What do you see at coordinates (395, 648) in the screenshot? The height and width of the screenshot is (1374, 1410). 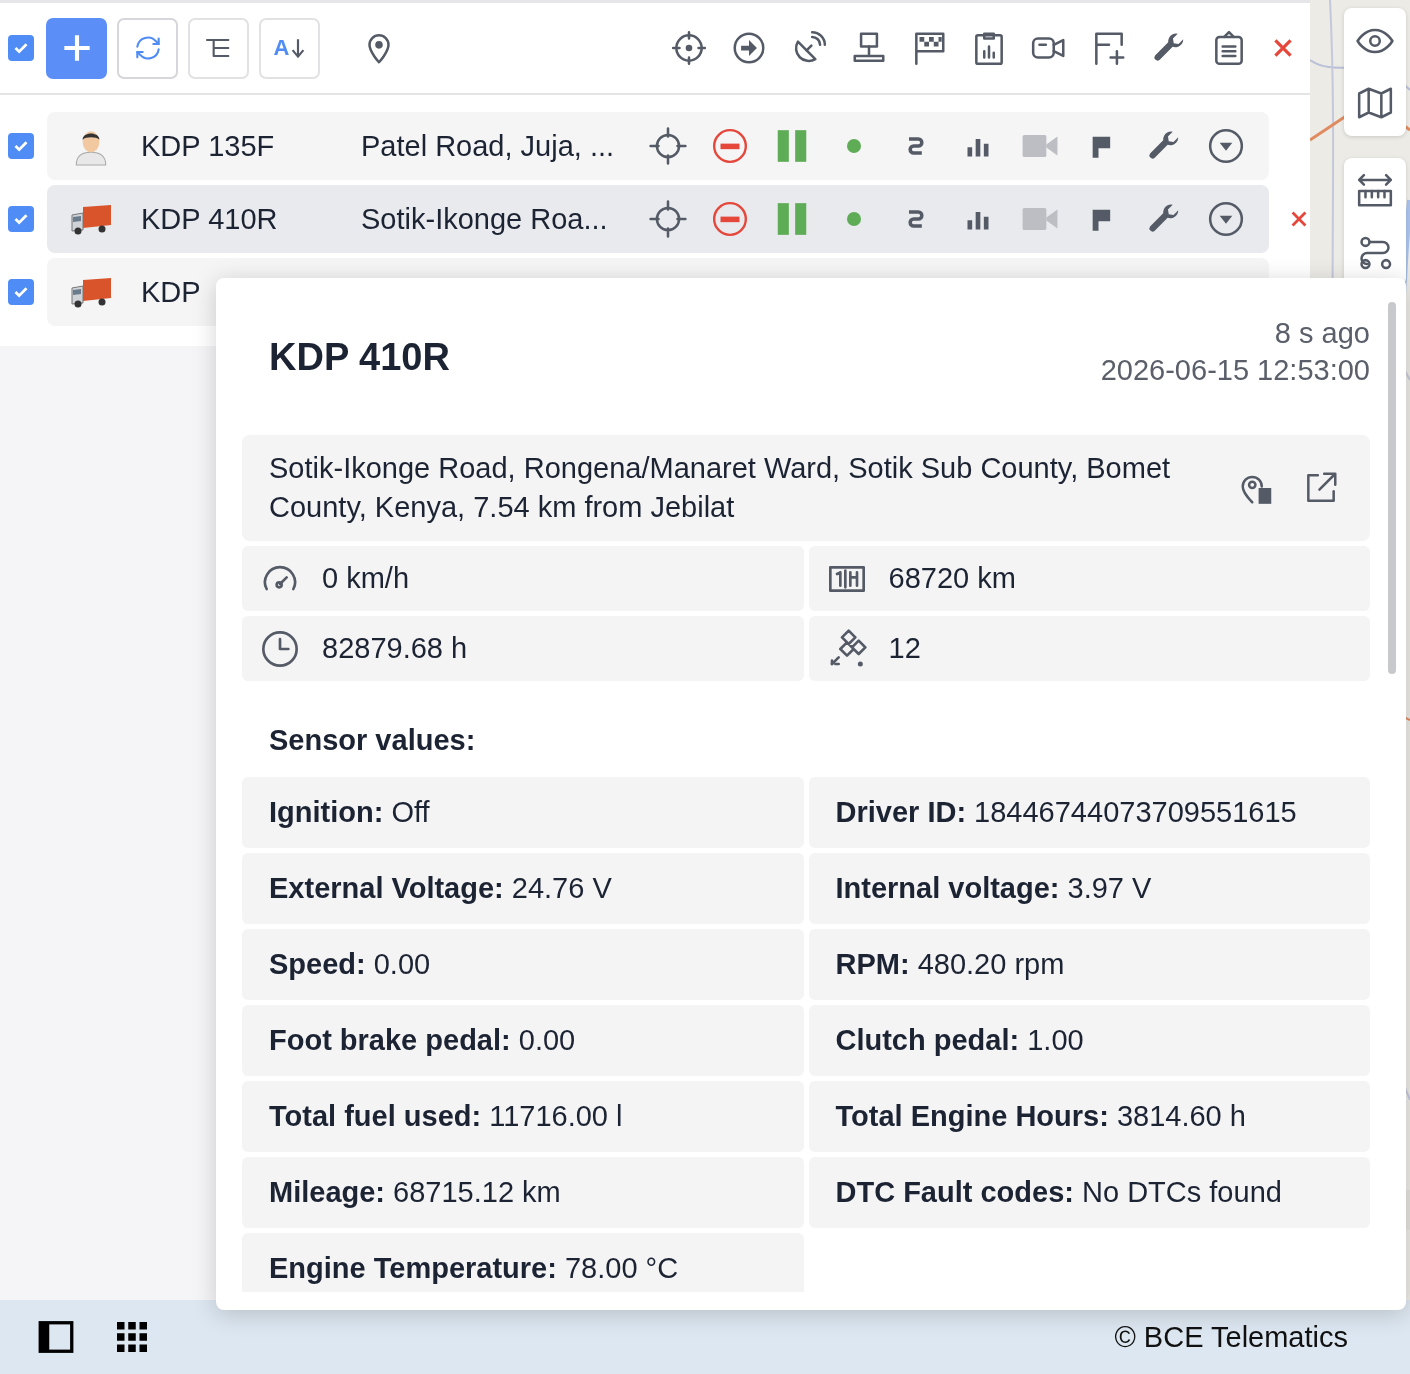 I see `stat-value: 82879.68 h` at bounding box center [395, 648].